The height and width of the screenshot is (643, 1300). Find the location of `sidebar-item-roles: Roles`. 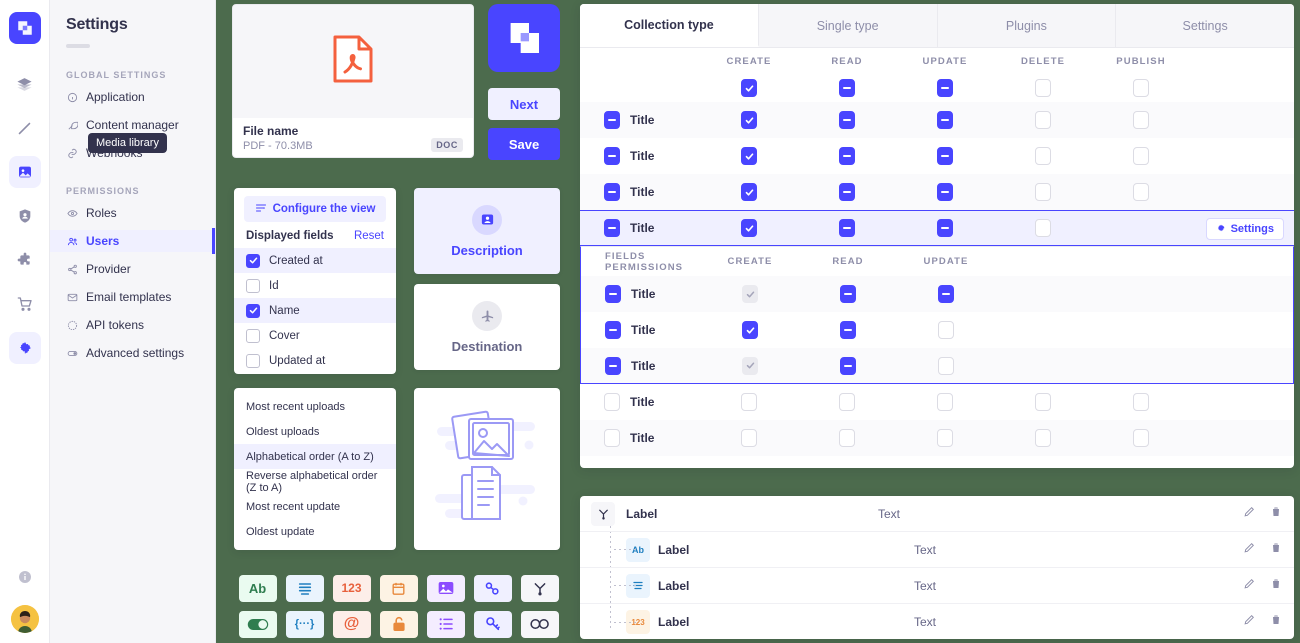

sidebar-item-roles: Roles is located at coordinates (132, 213).